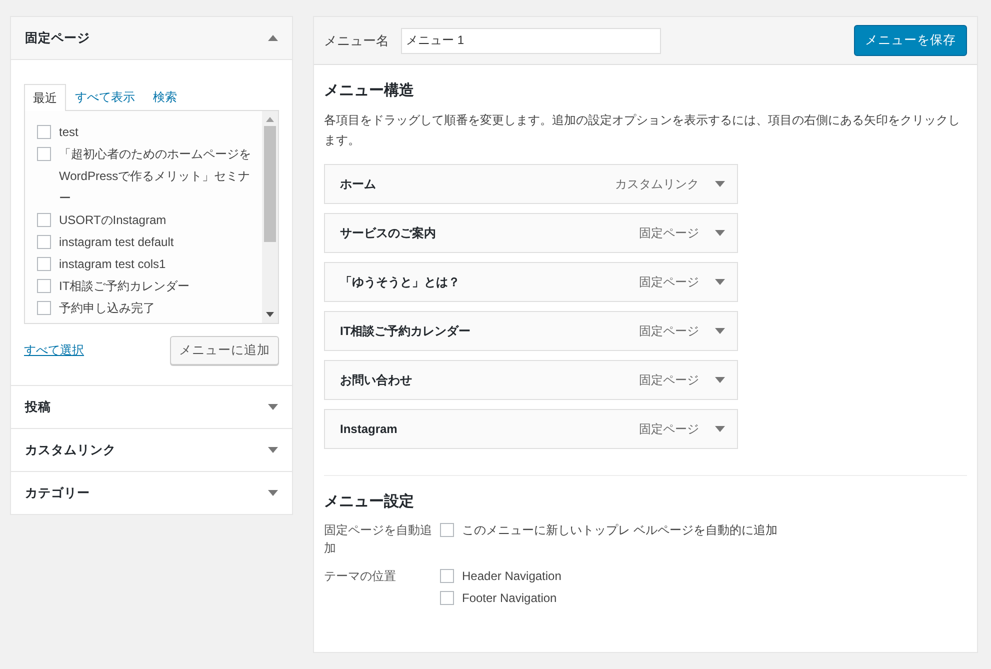 This screenshot has width=991, height=669. I want to click on section-heading: メニュー設定, so click(369, 501).